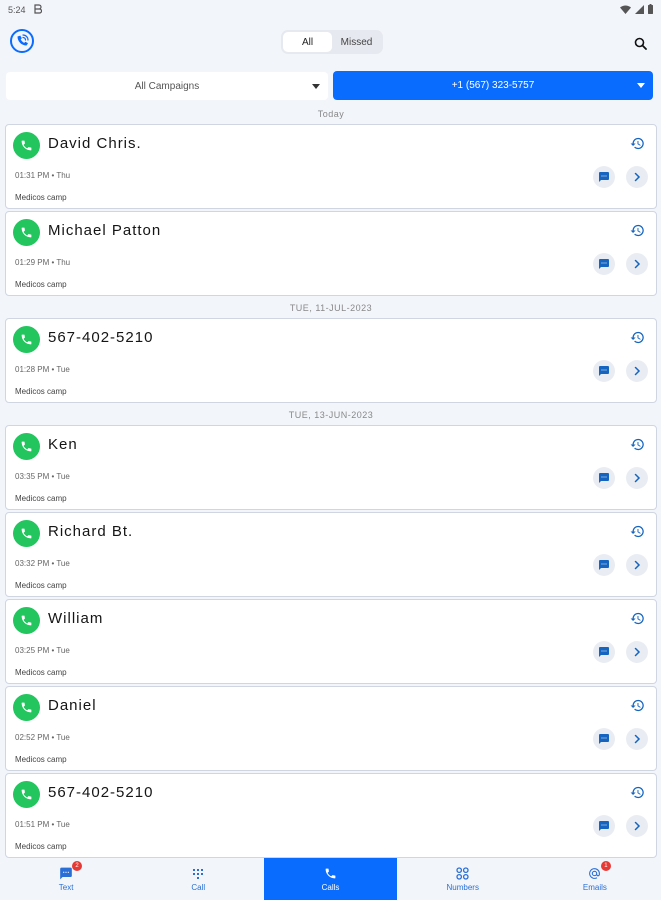 Image resolution: width=661 pixels, height=900 pixels. I want to click on contact-name: Daniel, so click(72, 705).